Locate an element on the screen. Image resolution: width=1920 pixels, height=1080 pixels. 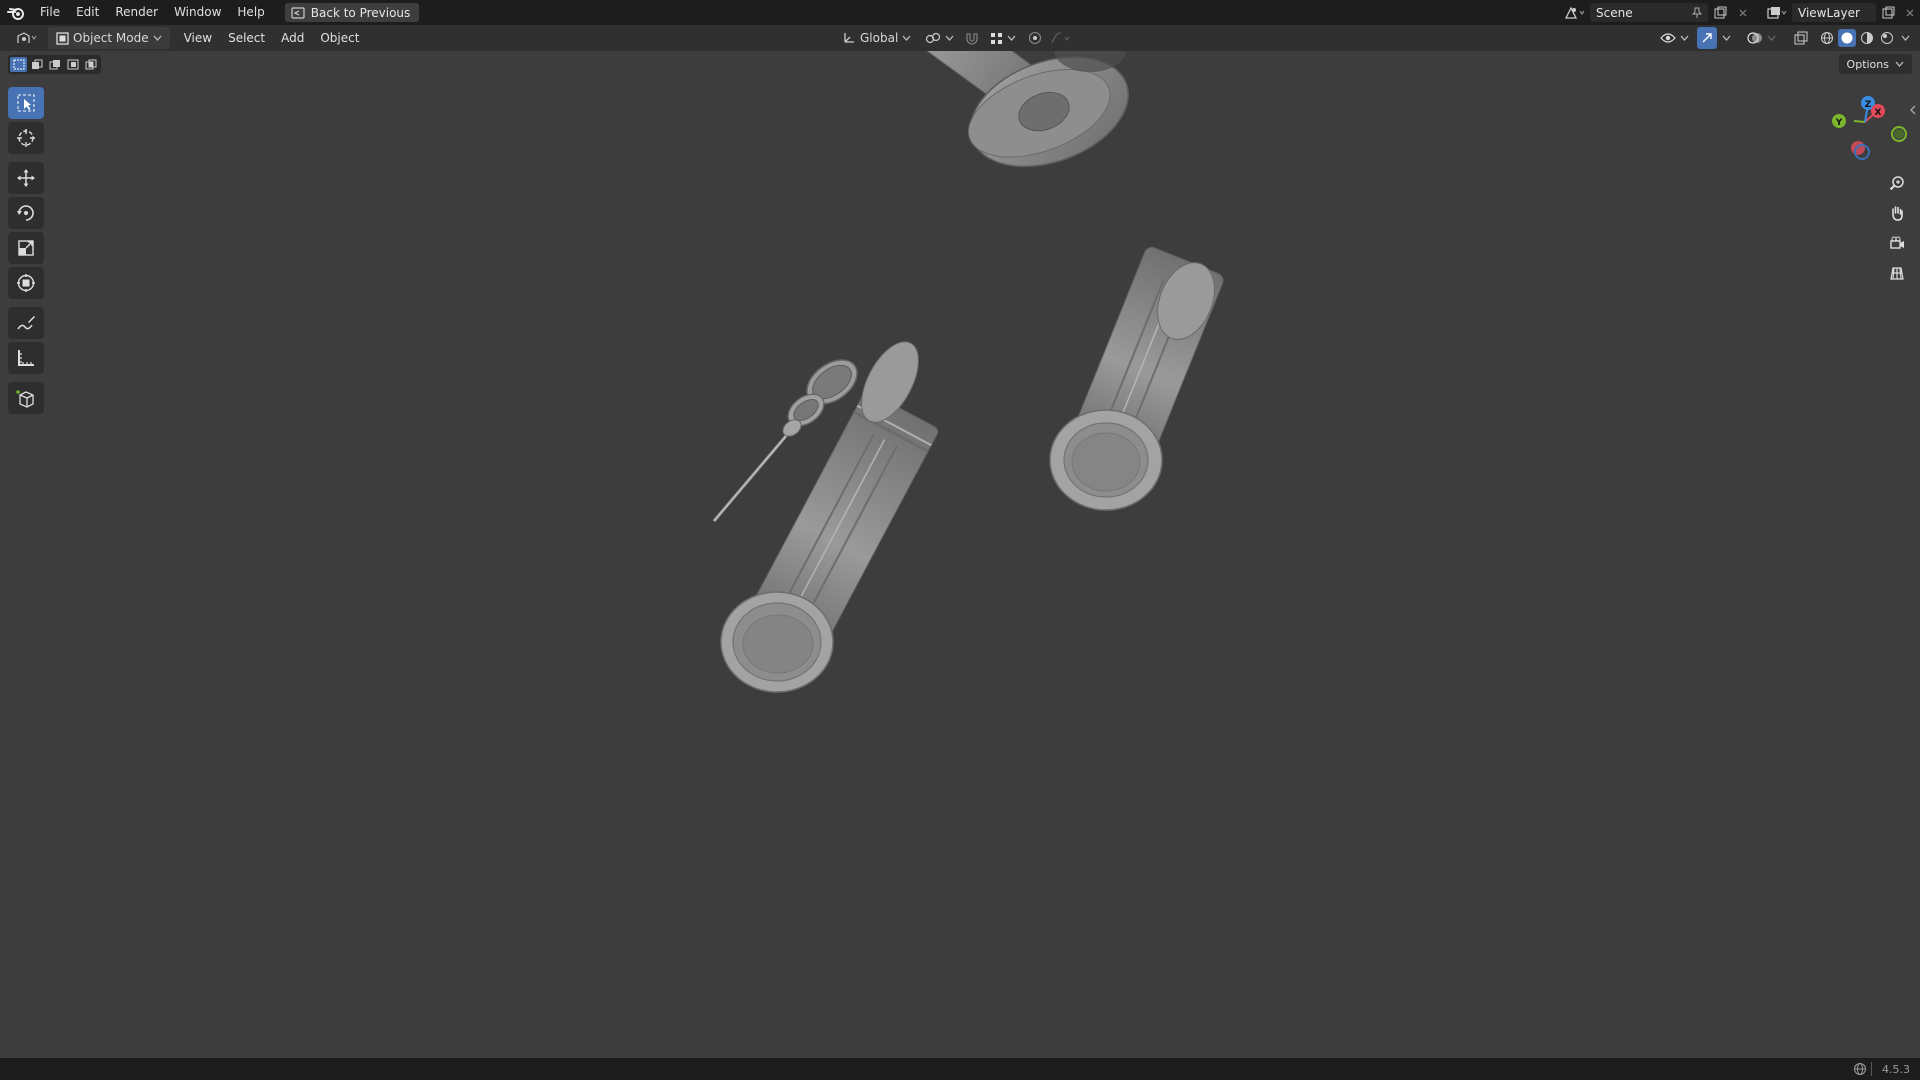
scene-icon is located at coordinates (1575, 13).